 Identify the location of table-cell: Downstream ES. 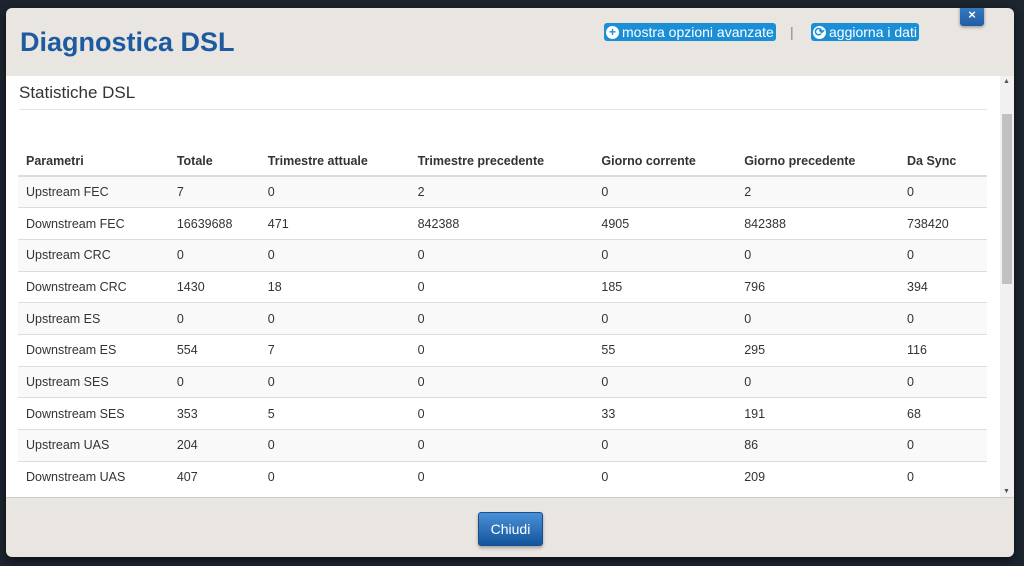
(93, 350).